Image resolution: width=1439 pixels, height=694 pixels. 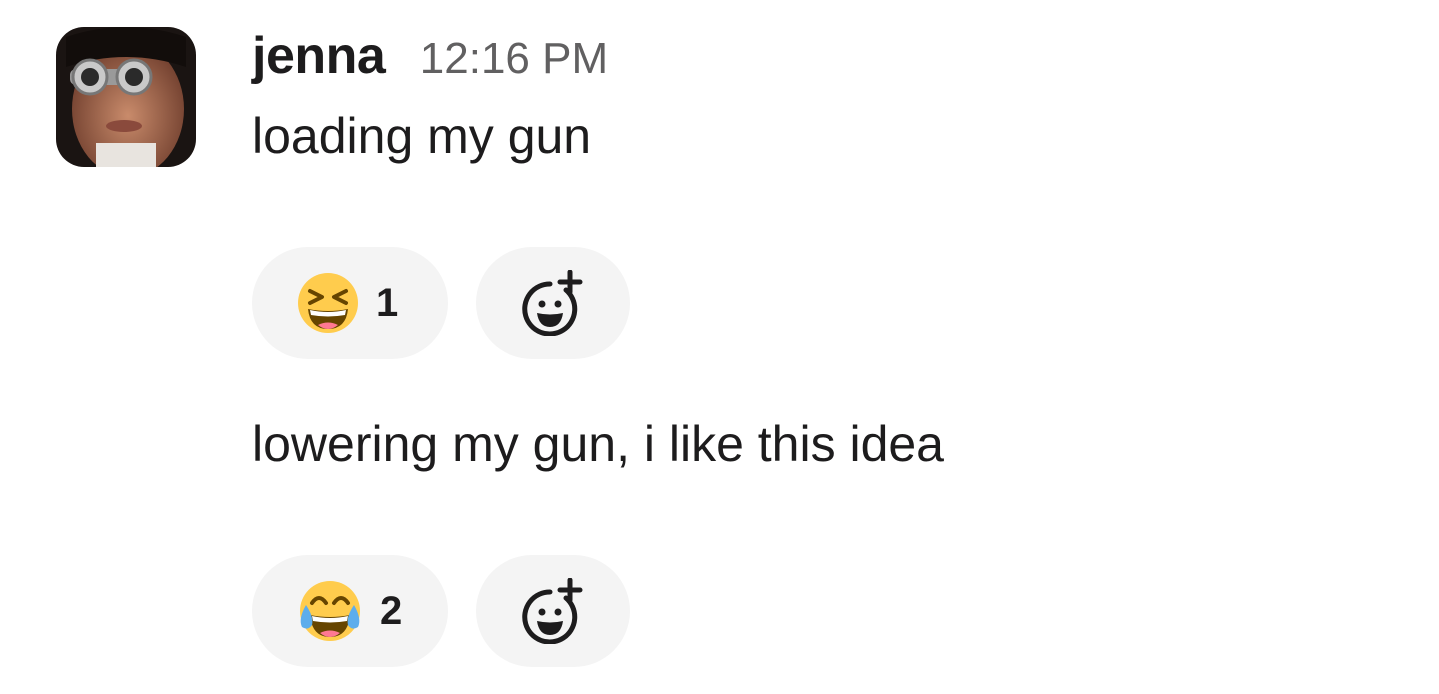 I want to click on face-with-tears-of-joy-icon, so click(x=330, y=611).